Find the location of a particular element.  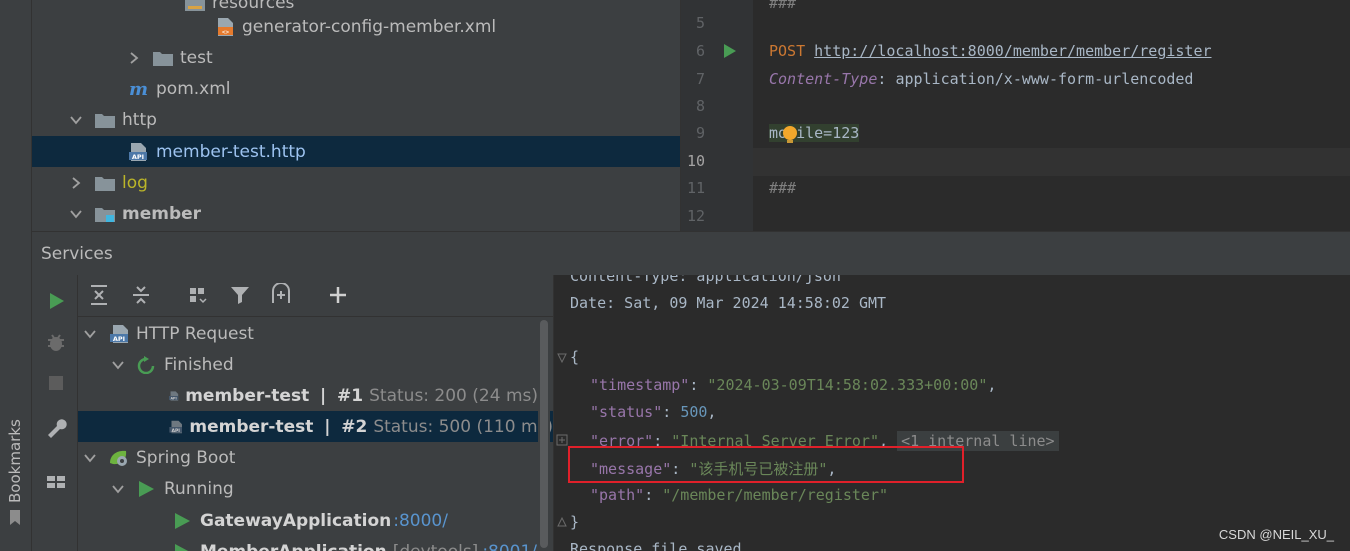

add-icon is located at coordinates (338, 295).